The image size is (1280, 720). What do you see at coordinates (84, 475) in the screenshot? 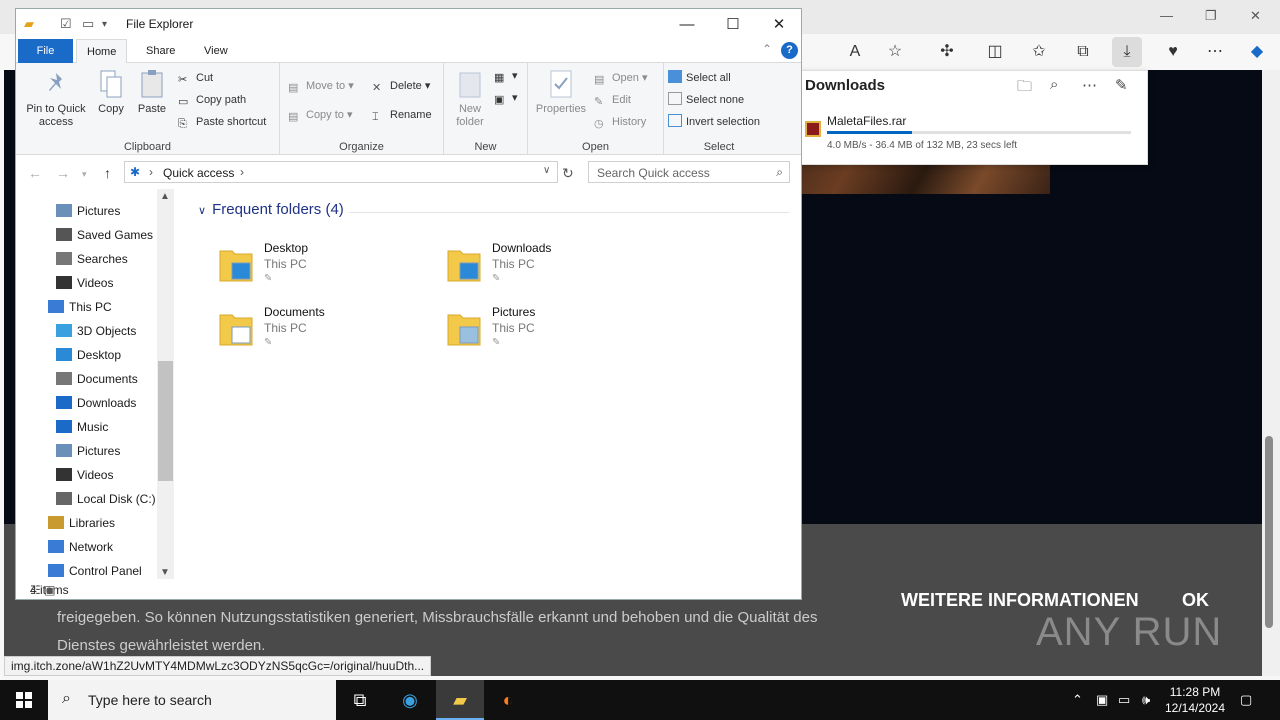
I see `nav-videos-pc: Videos` at bounding box center [84, 475].